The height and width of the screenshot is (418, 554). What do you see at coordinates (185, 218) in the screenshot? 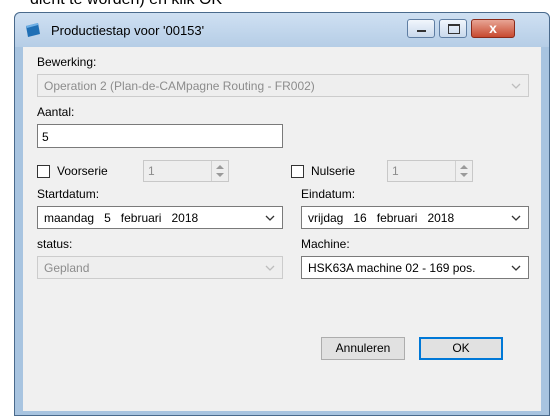
I see `startdatum-year: 2018` at bounding box center [185, 218].